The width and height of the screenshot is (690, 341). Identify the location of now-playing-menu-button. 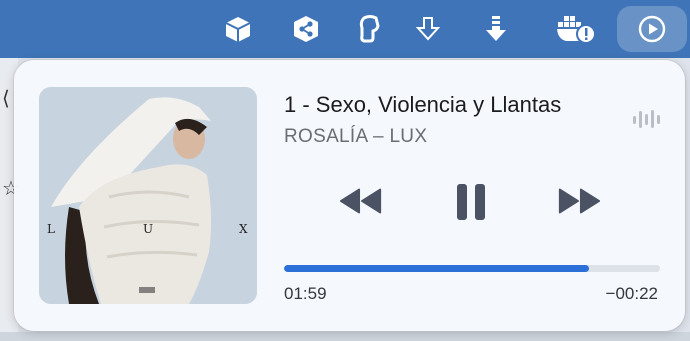
(652, 29).